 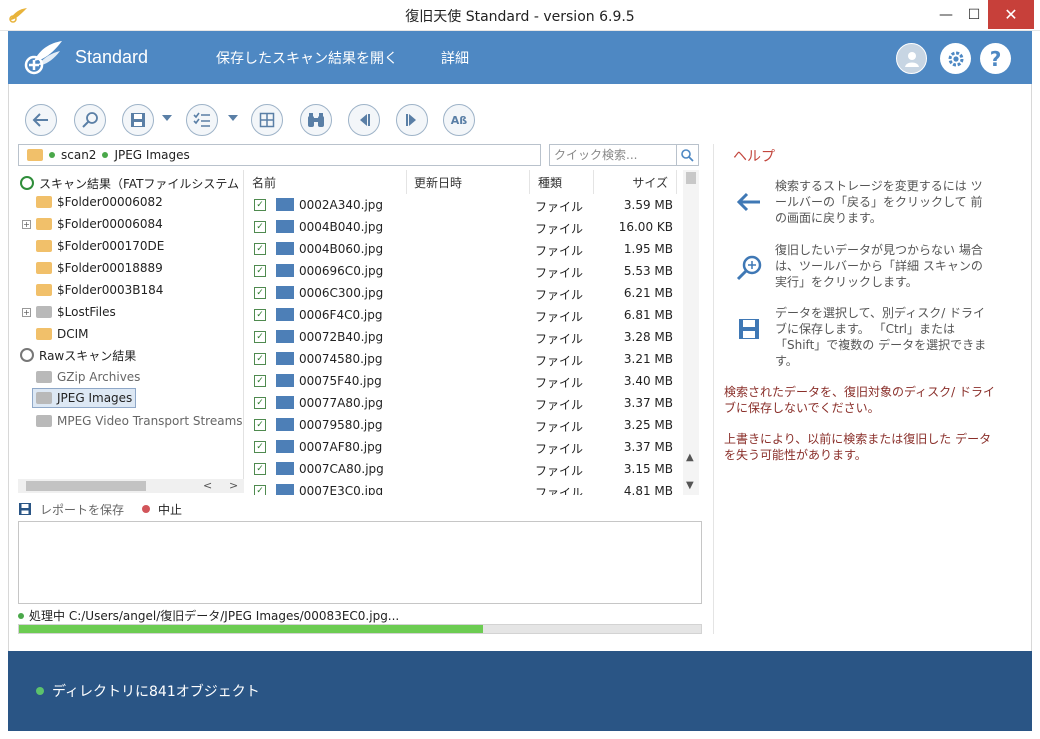 I want to click on window-title: 復旧天使 Standard - version 6.9.5, so click(x=520, y=17).